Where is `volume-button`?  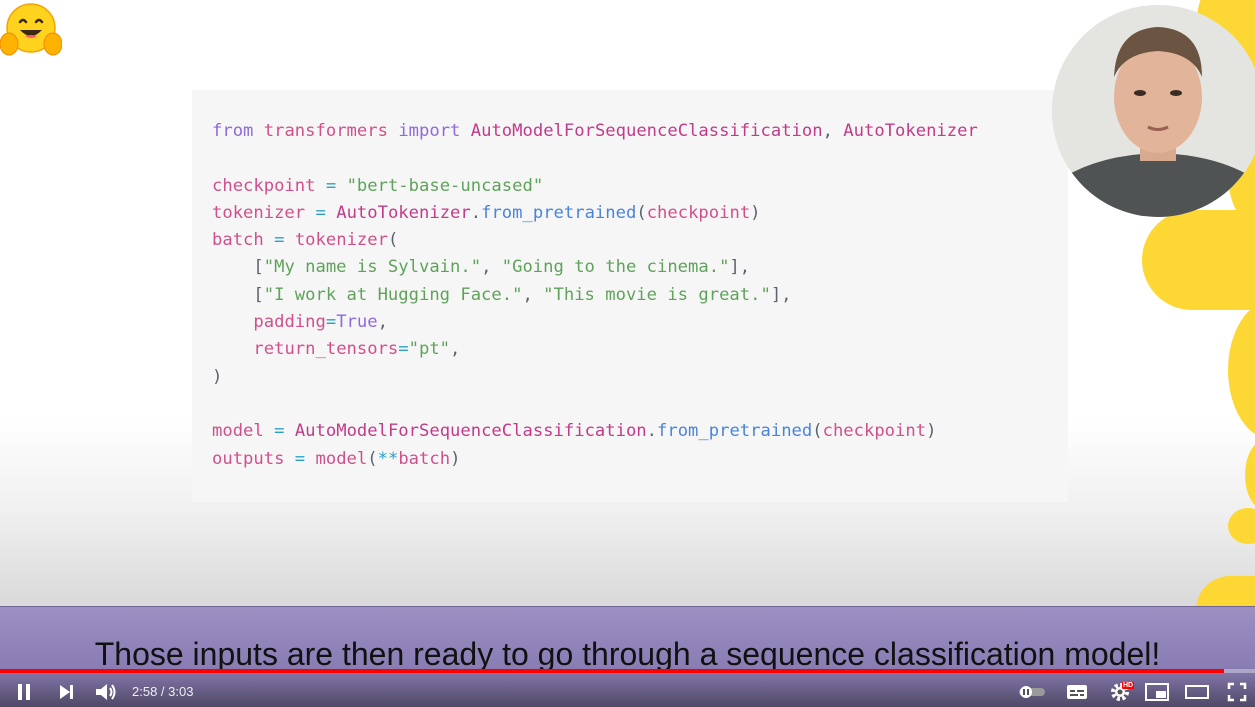 volume-button is located at coordinates (106, 691).